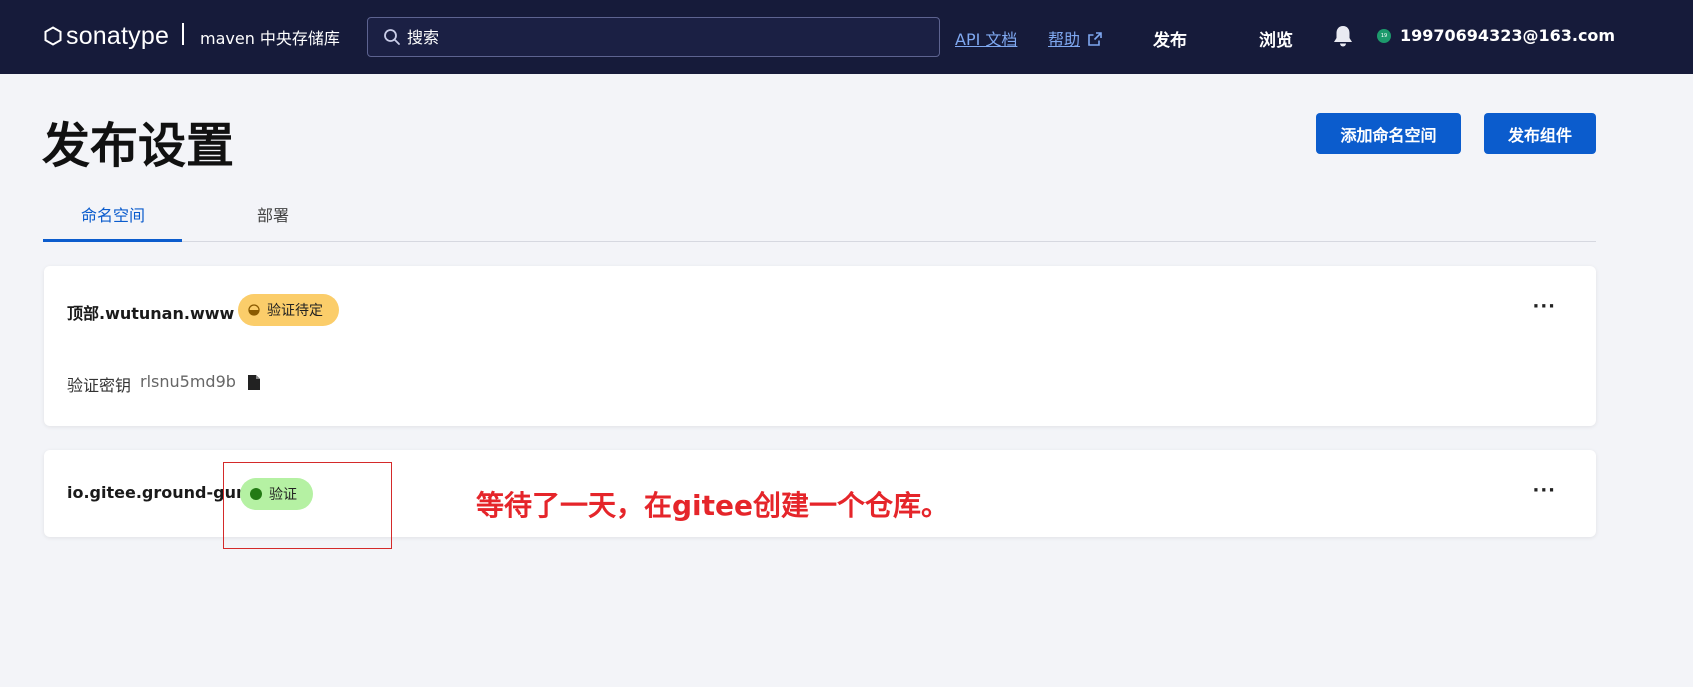  What do you see at coordinates (273, 214) in the screenshot?
I see `tab-deployments: 部署` at bounding box center [273, 214].